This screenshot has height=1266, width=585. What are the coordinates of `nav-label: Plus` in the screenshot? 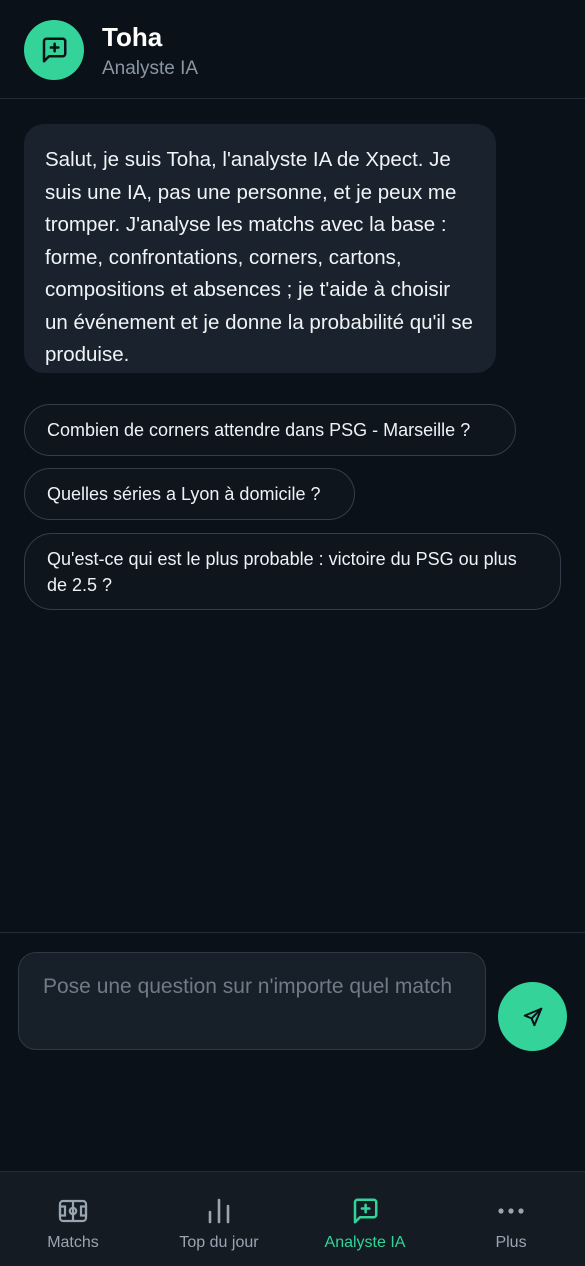 It's located at (511, 1242).